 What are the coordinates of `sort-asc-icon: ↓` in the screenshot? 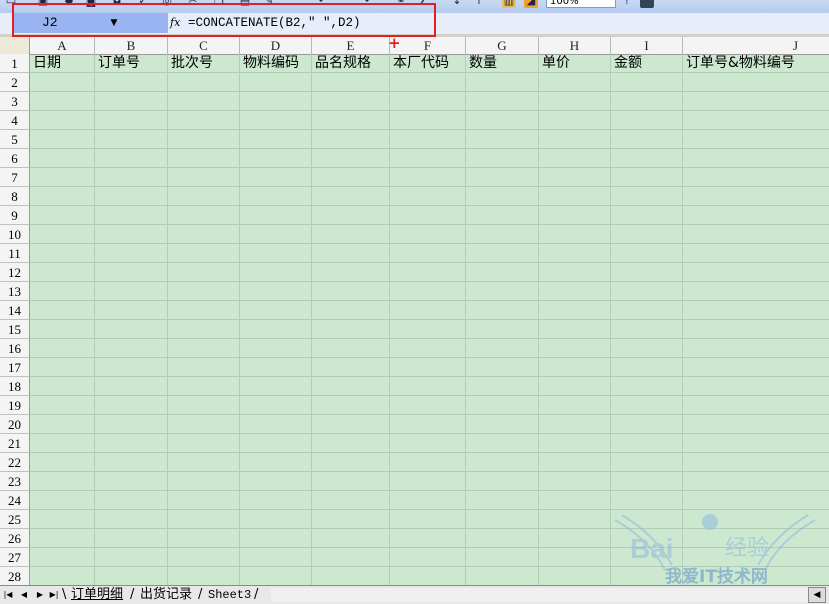 It's located at (457, 4).